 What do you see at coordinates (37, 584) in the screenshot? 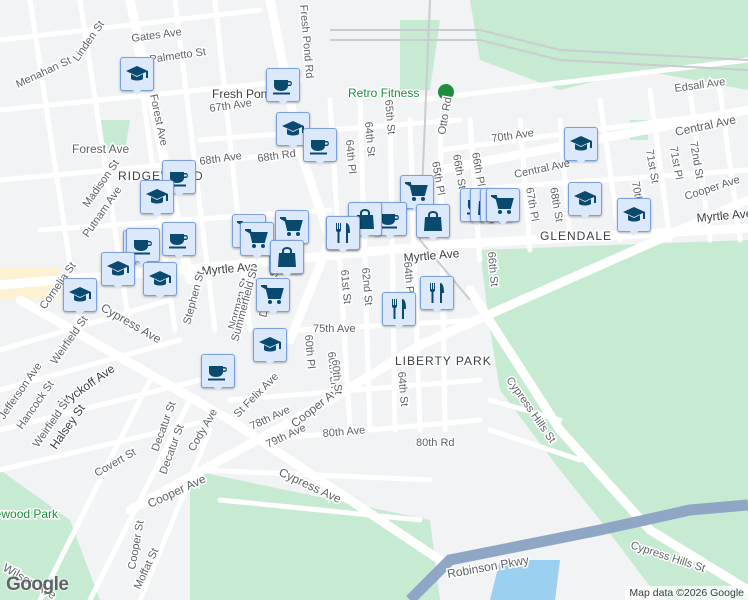
I see `google-logo: Google` at bounding box center [37, 584].